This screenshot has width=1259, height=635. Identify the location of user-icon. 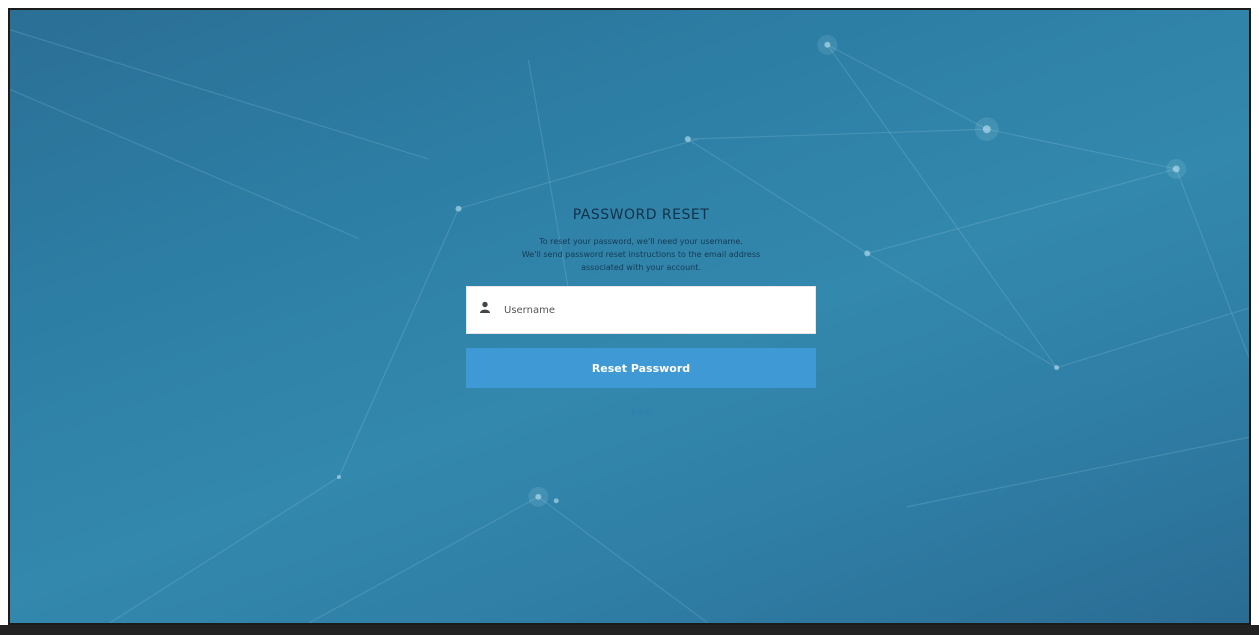
(485, 307).